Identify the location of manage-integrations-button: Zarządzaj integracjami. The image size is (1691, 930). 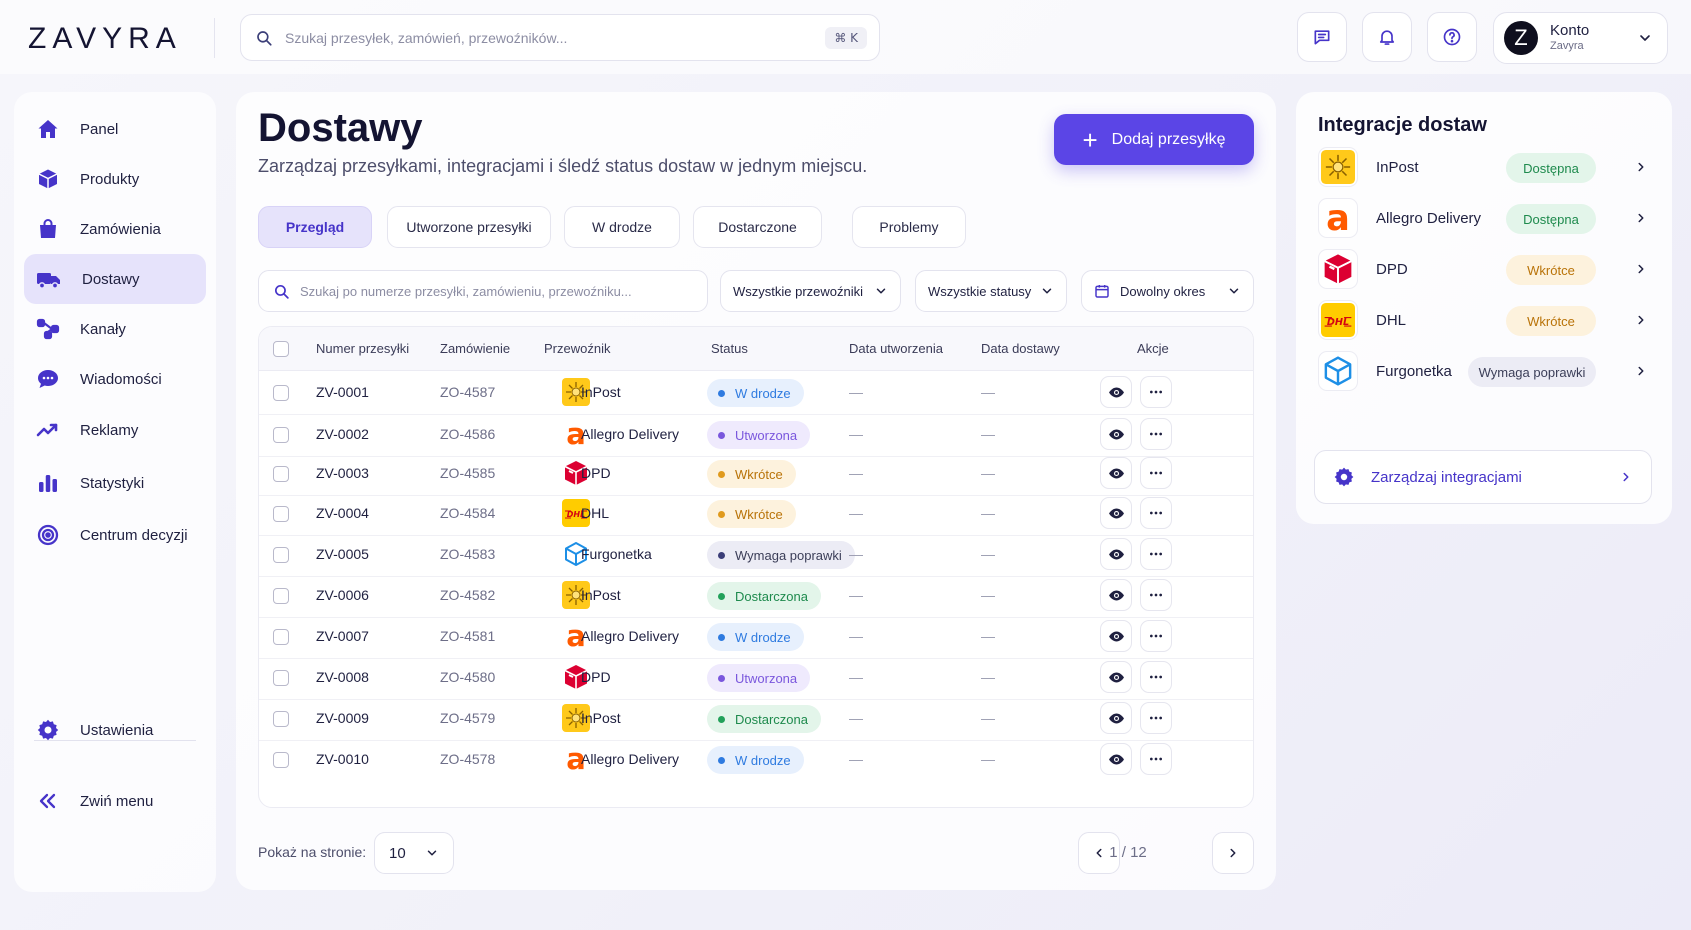
(1483, 477).